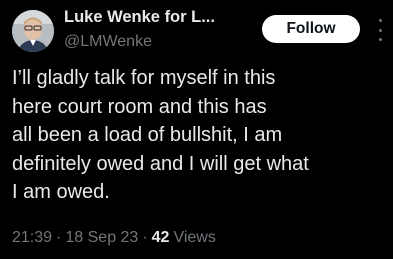 Image resolution: width=393 pixels, height=259 pixels. I want to click on avatar, so click(33, 31).